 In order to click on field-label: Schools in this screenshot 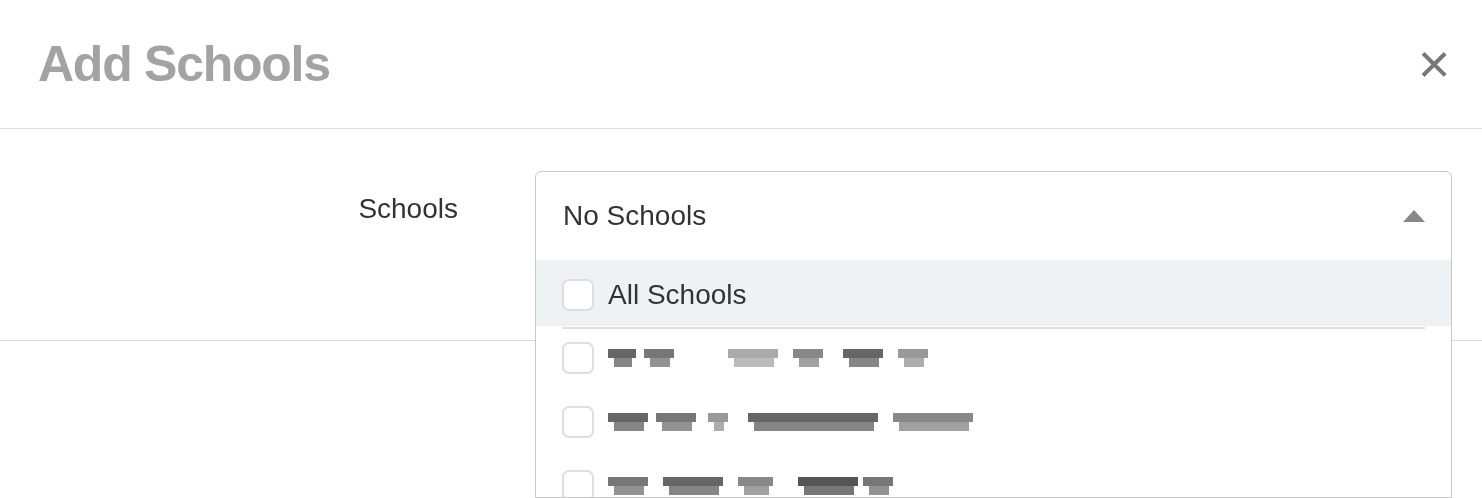, I will do `click(408, 210)`.